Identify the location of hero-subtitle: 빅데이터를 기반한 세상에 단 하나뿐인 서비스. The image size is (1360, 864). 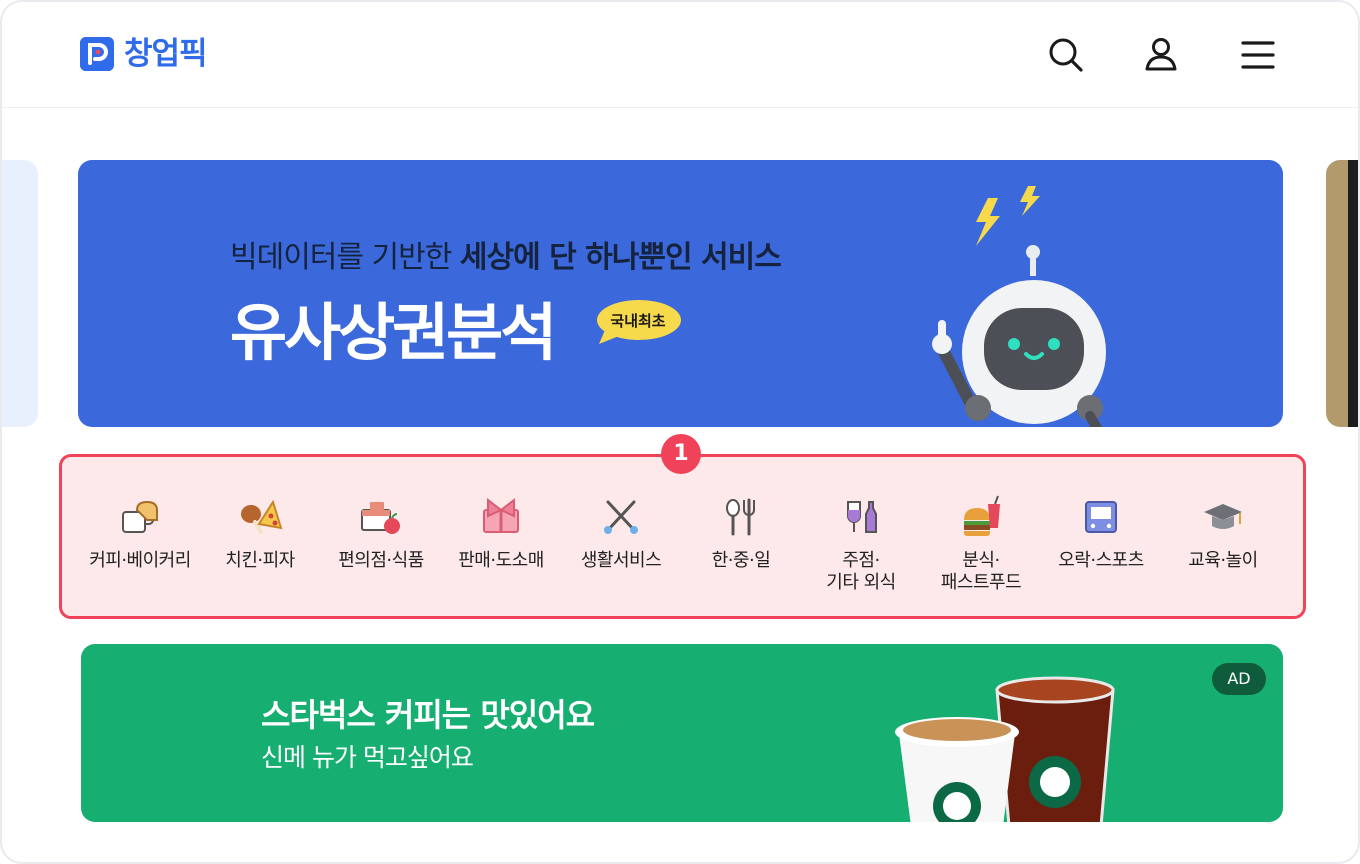
(506, 254).